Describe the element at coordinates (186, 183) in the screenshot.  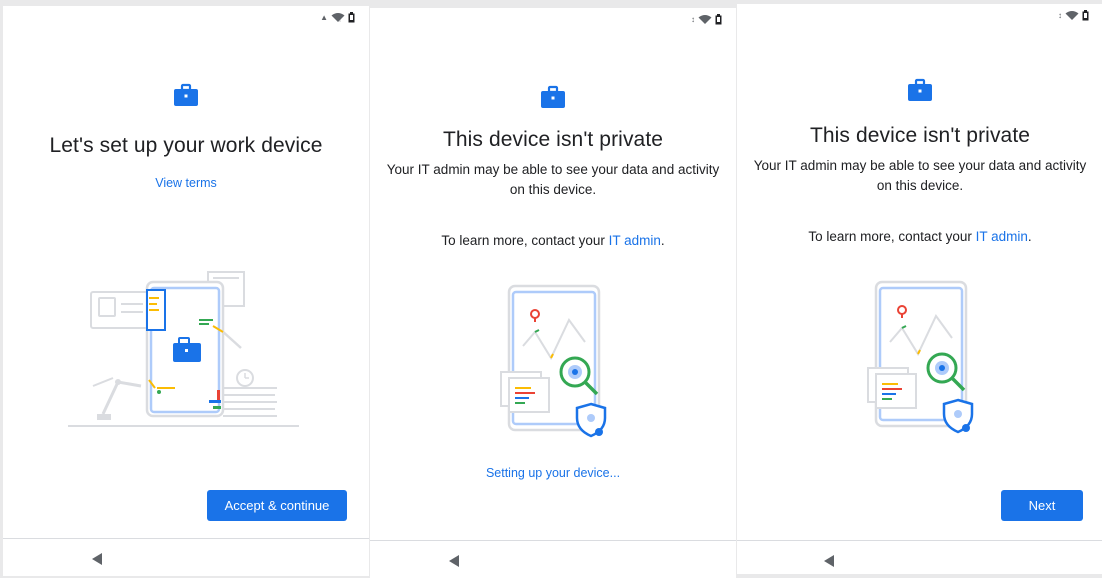
I see `view-terms-link: View terms` at that location.